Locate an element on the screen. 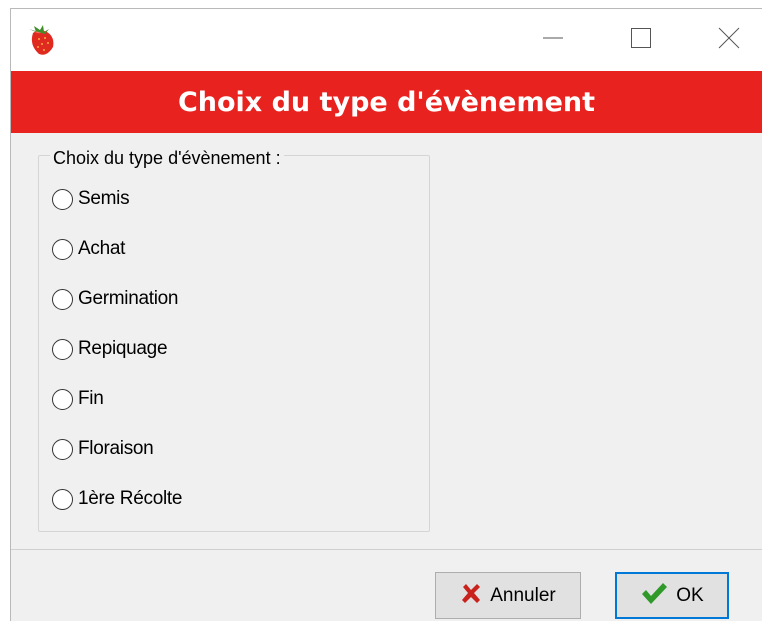 This screenshot has width=762, height=621. ok-label: OK is located at coordinates (690, 595).